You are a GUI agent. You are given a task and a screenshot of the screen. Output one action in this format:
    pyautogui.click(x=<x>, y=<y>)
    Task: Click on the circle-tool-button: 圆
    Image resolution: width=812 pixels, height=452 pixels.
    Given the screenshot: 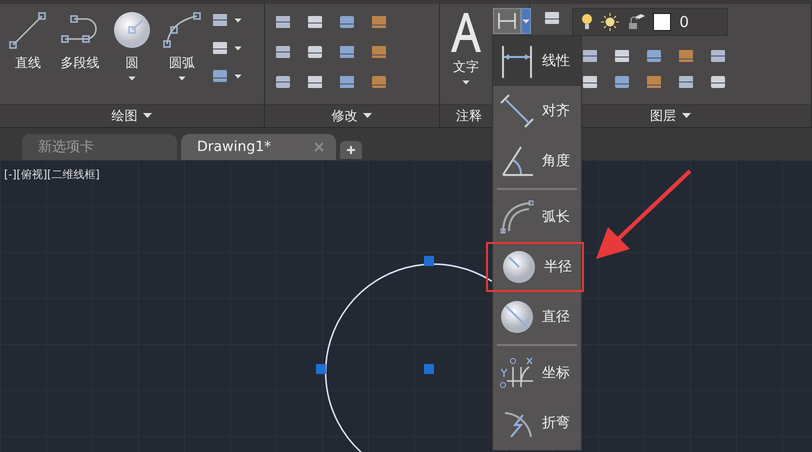 What is the action you would take?
    pyautogui.click(x=132, y=56)
    